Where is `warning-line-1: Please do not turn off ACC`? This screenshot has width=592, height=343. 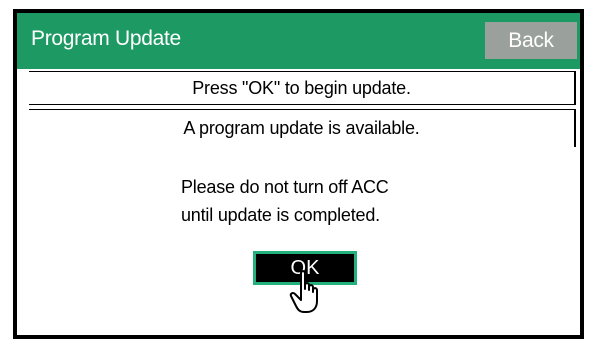 warning-line-1: Please do not turn off ACC is located at coordinates (285, 187).